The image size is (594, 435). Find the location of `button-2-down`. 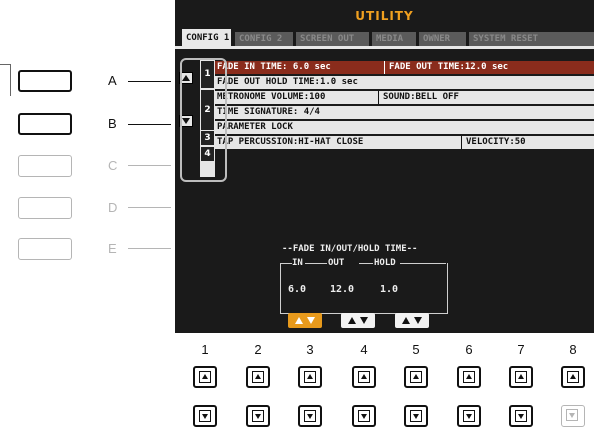

button-2-down is located at coordinates (258, 416).